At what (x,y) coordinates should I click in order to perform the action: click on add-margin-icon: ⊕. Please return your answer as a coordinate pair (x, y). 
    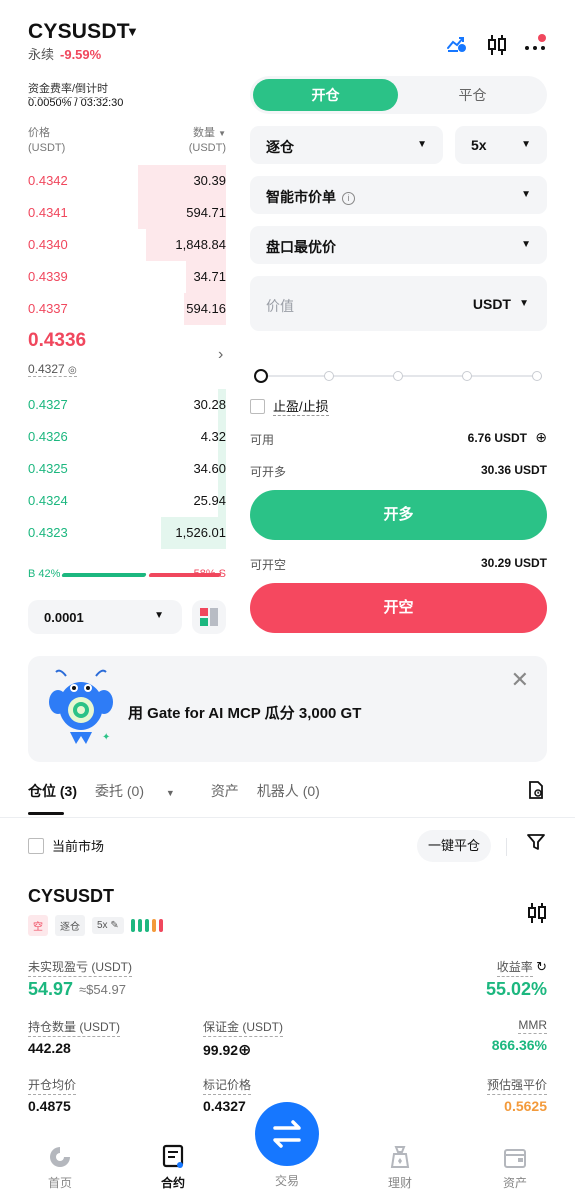
    Looking at the image, I should click on (244, 1050).